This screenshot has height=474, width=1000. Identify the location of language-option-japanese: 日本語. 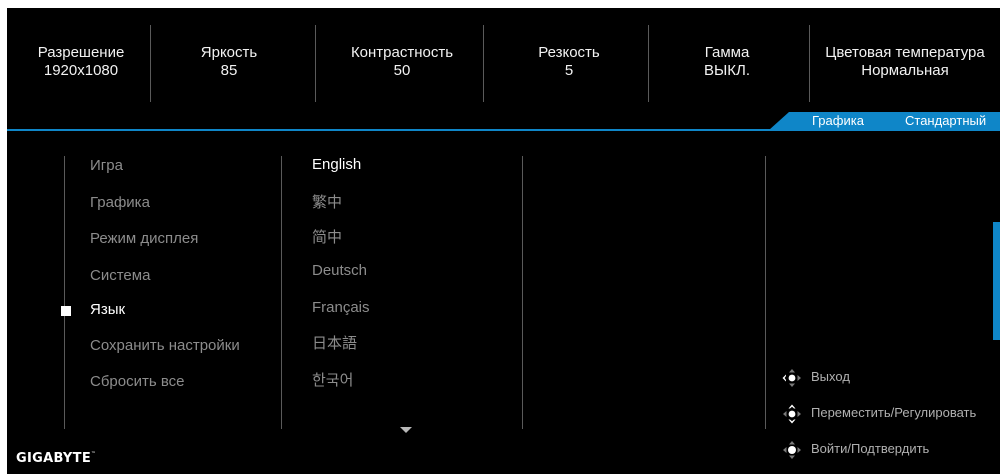
(334, 344).